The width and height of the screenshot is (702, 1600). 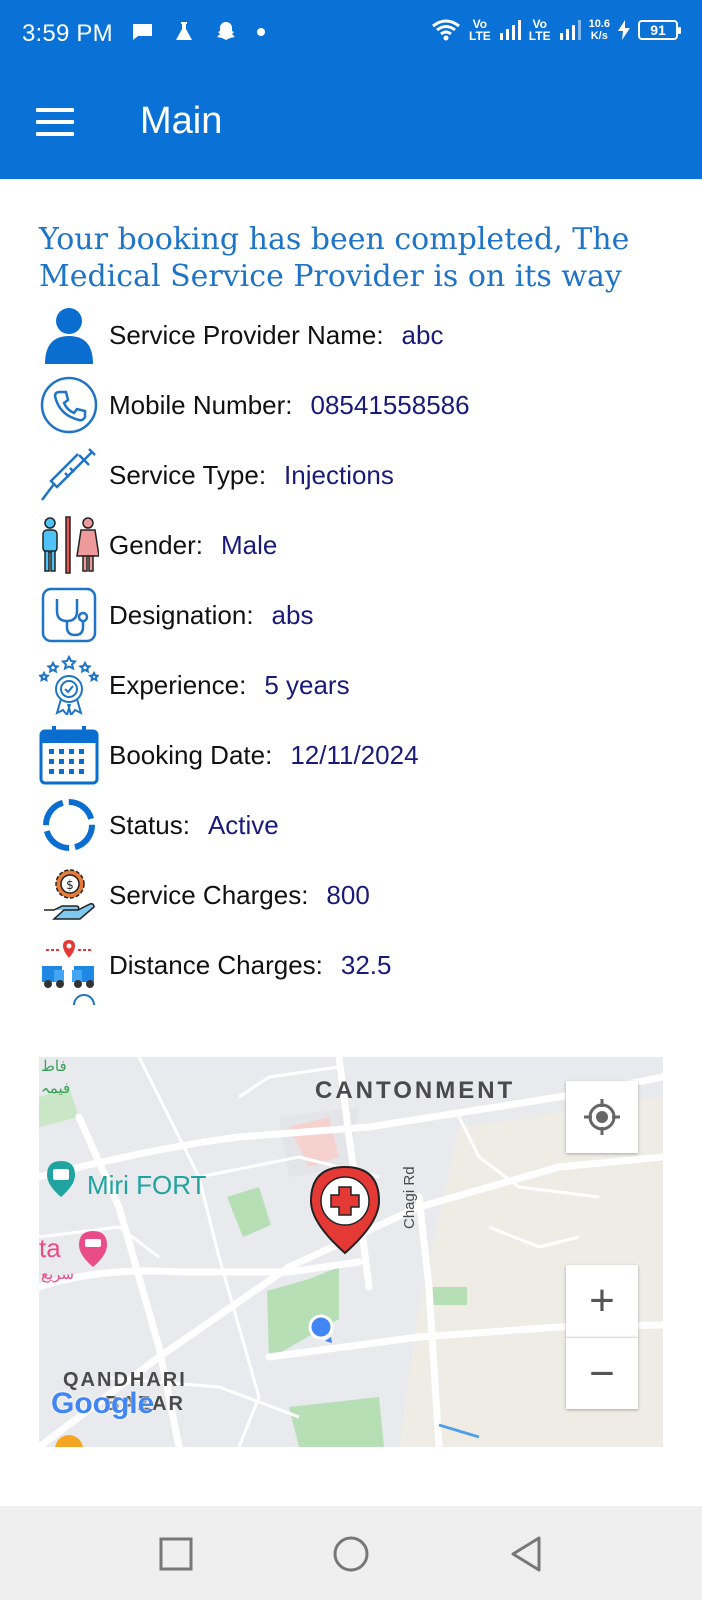 I want to click on detail-label: Distance Charges:, so click(x=216, y=964).